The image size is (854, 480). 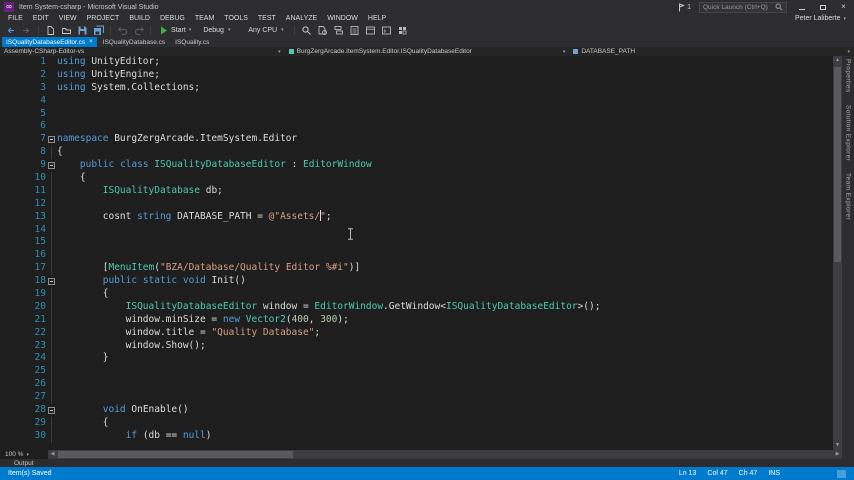 What do you see at coordinates (175, 30) in the screenshot?
I see `start-debug-button: Start ▾` at bounding box center [175, 30].